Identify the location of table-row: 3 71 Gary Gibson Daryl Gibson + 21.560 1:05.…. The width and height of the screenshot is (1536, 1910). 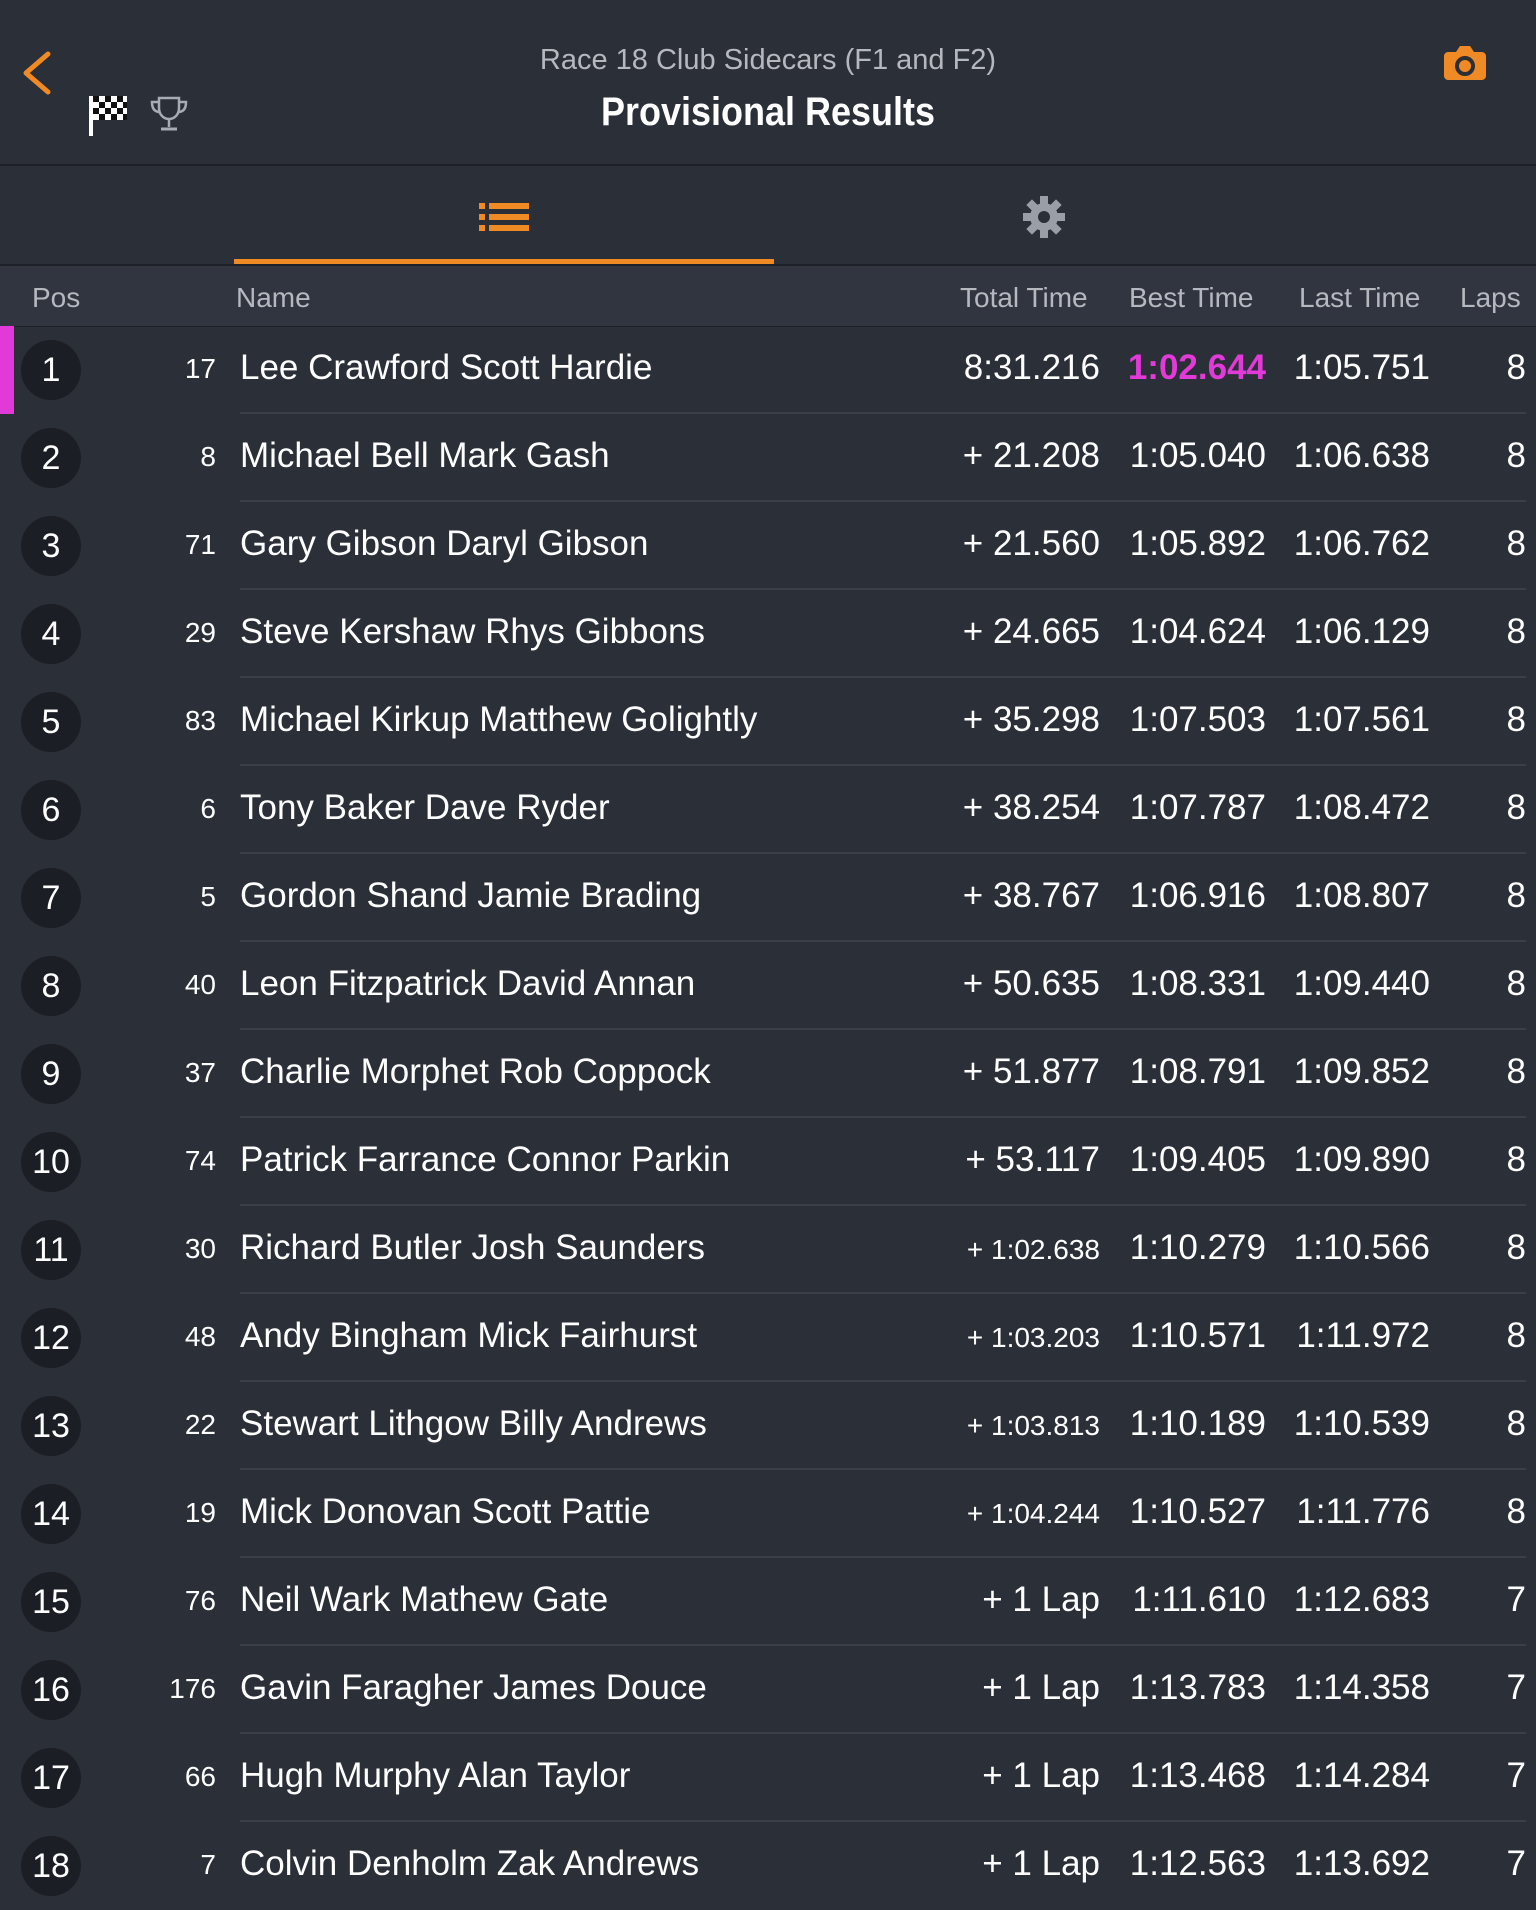
(768, 546).